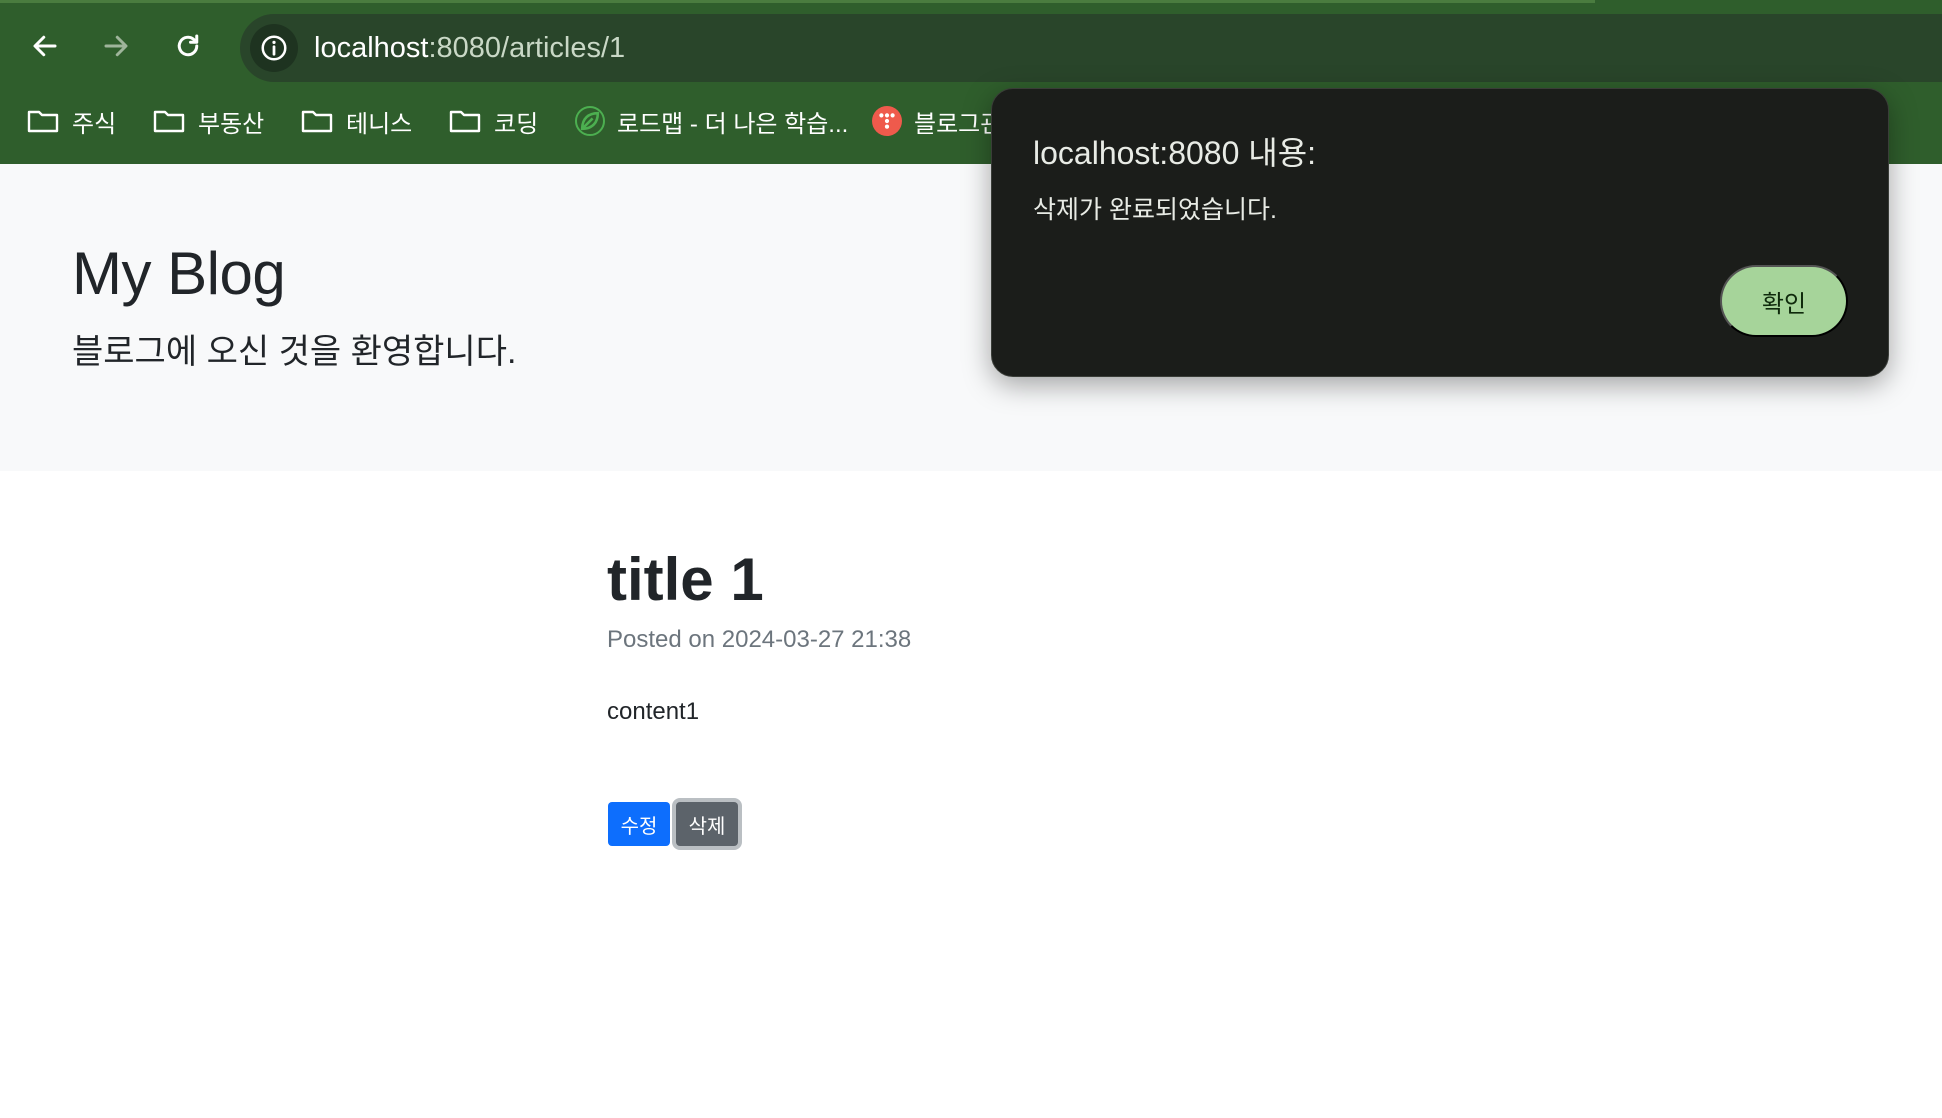  I want to click on address-url: localhost:8080/articles/1, so click(469, 48).